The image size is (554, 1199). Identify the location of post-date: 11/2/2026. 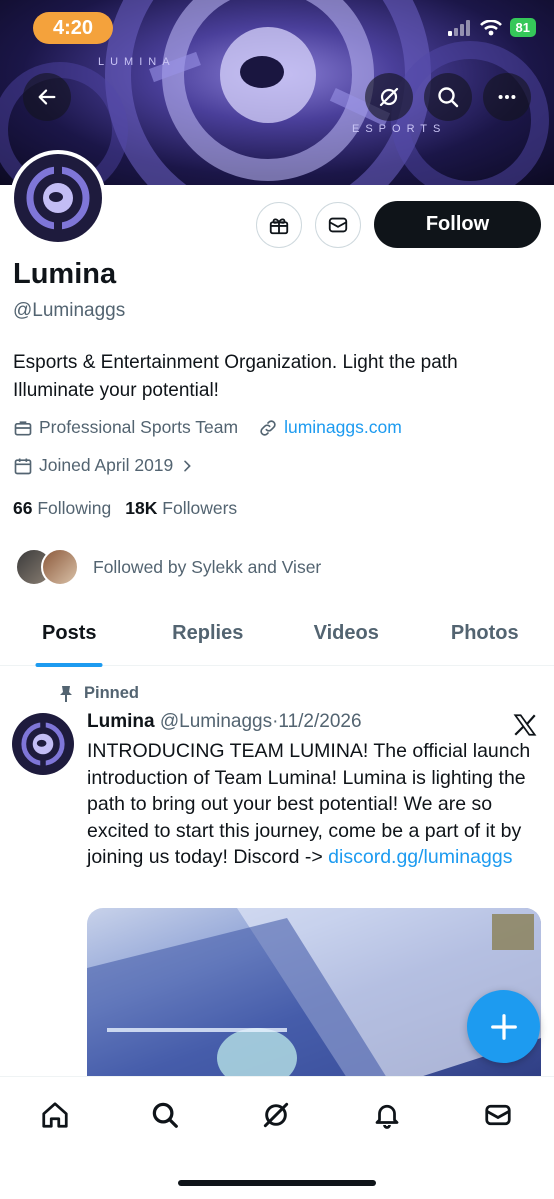
(320, 721).